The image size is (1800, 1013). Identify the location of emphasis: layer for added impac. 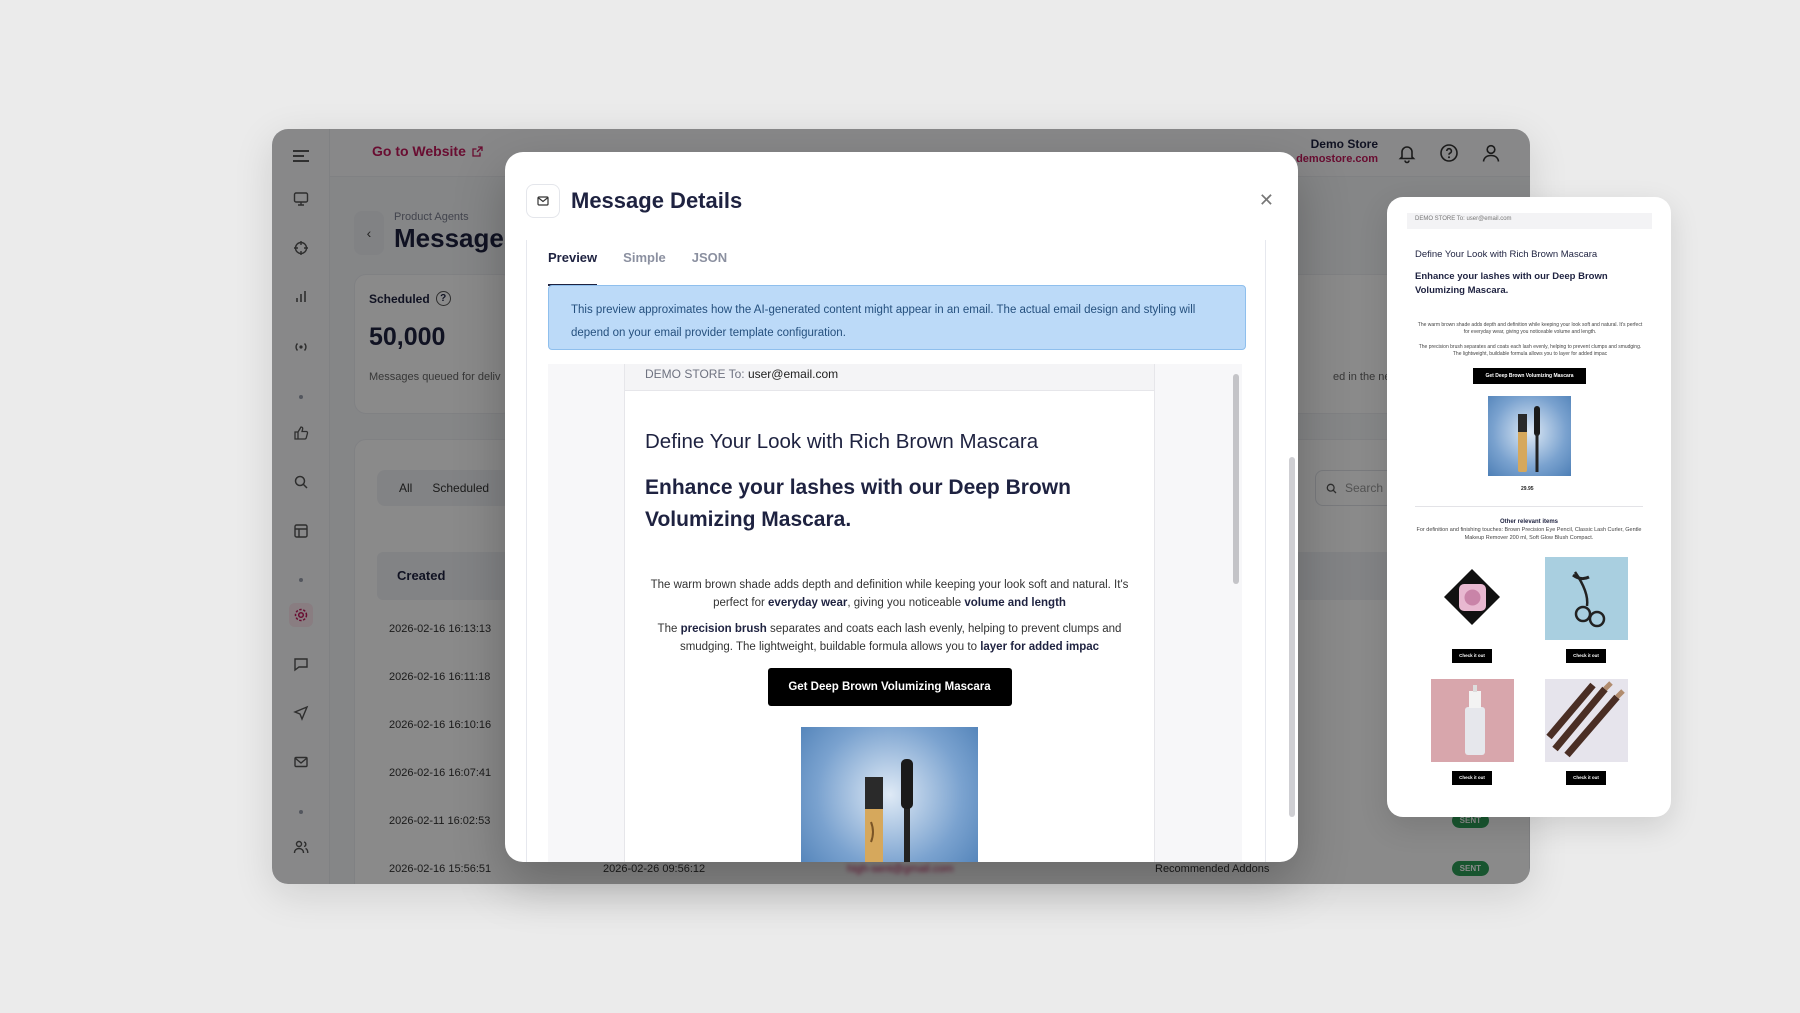
(1040, 647).